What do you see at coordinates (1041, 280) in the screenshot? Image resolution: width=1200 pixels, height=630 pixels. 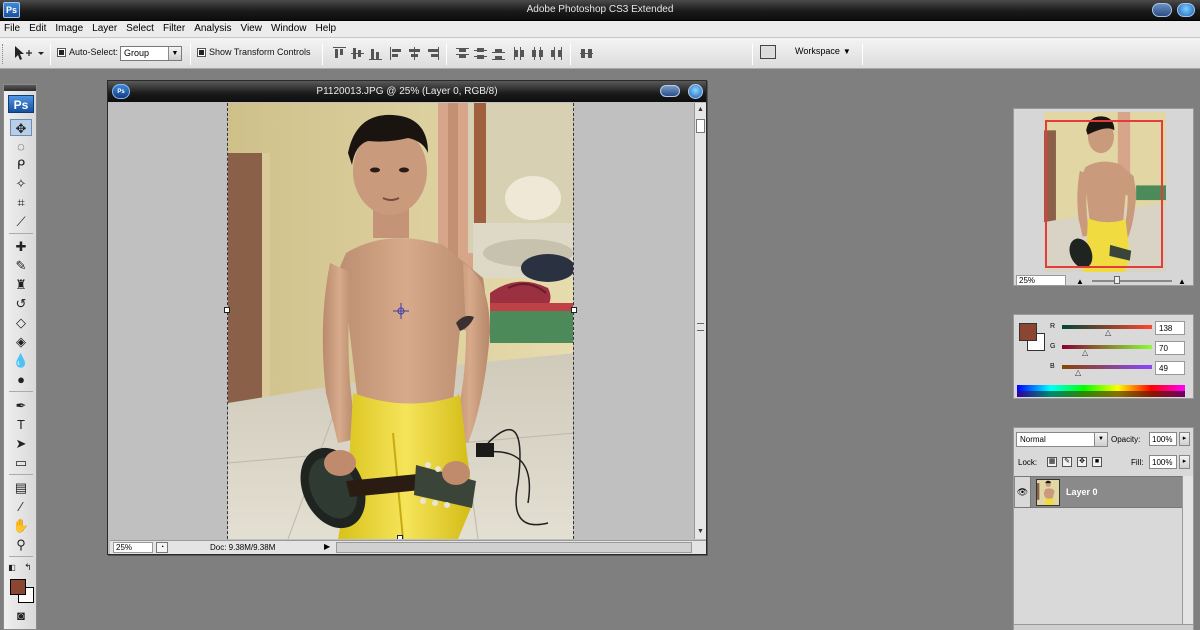 I see `navigator-zoom-field: 25%` at bounding box center [1041, 280].